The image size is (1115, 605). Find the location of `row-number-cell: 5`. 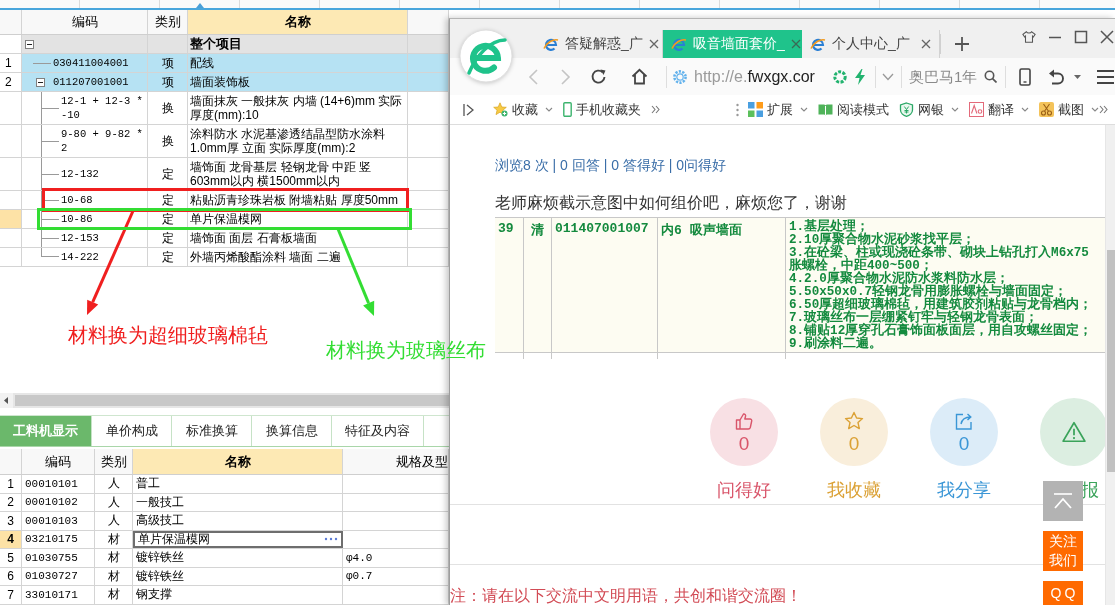

row-number-cell: 5 is located at coordinates (11, 558).